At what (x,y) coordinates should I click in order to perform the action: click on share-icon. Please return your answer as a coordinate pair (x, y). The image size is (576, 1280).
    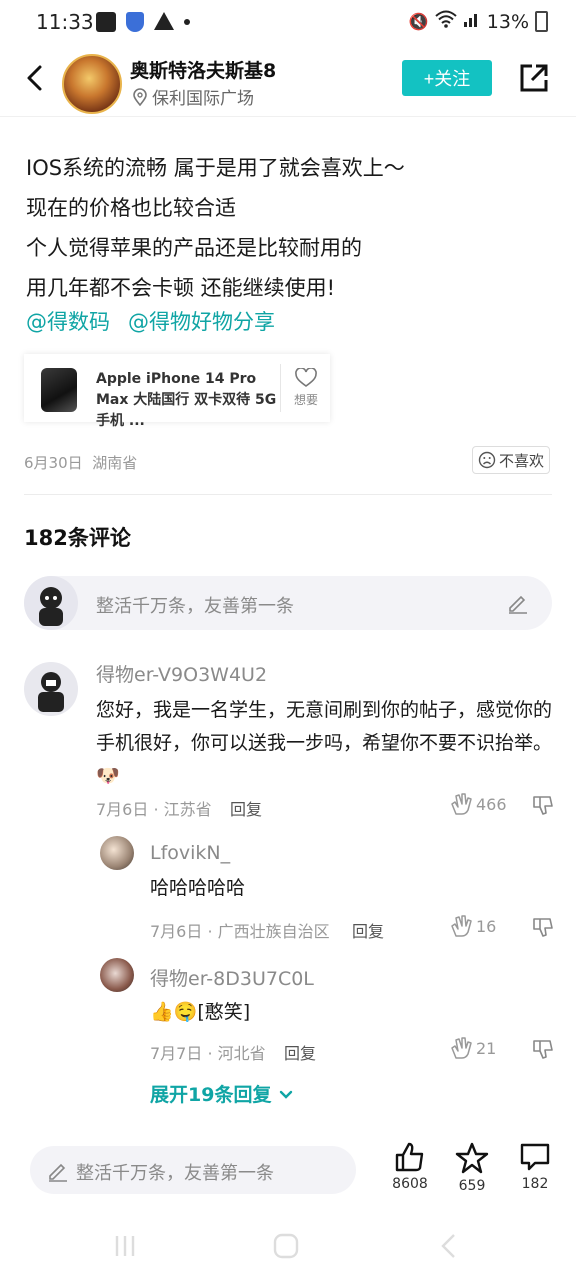
    Looking at the image, I should click on (534, 78).